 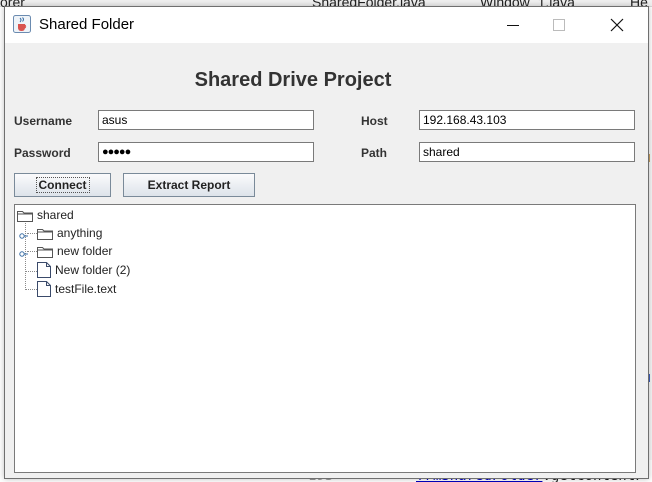 I want to click on extract-report-label: Extract Report, so click(x=189, y=185).